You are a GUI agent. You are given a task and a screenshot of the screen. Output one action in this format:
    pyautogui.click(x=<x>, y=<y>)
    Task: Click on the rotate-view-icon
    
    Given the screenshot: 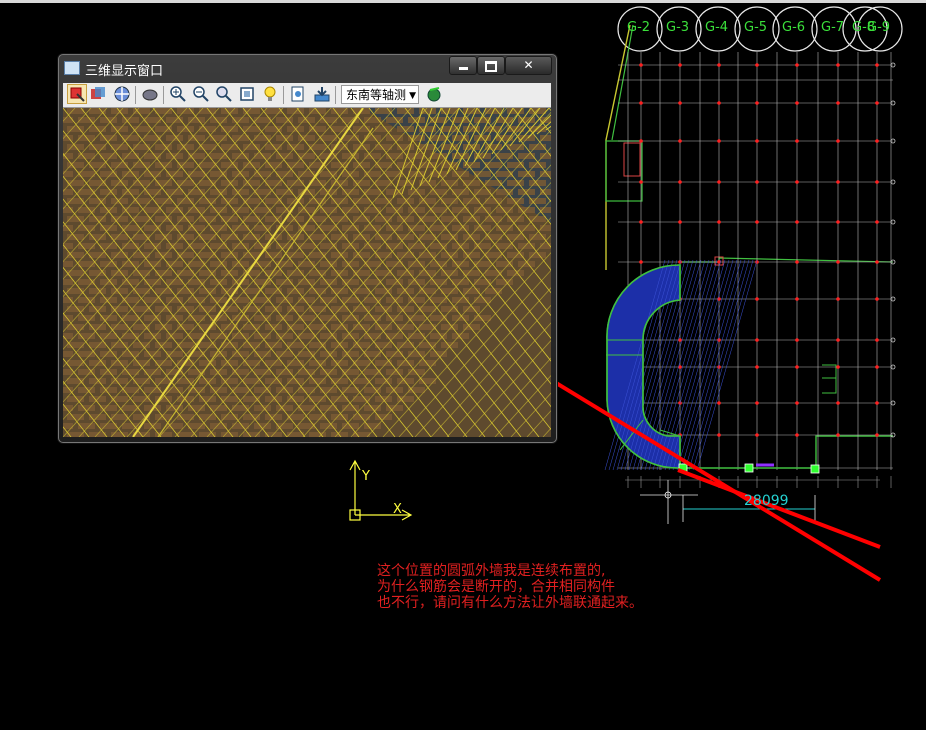 What is the action you would take?
    pyautogui.click(x=77, y=94)
    